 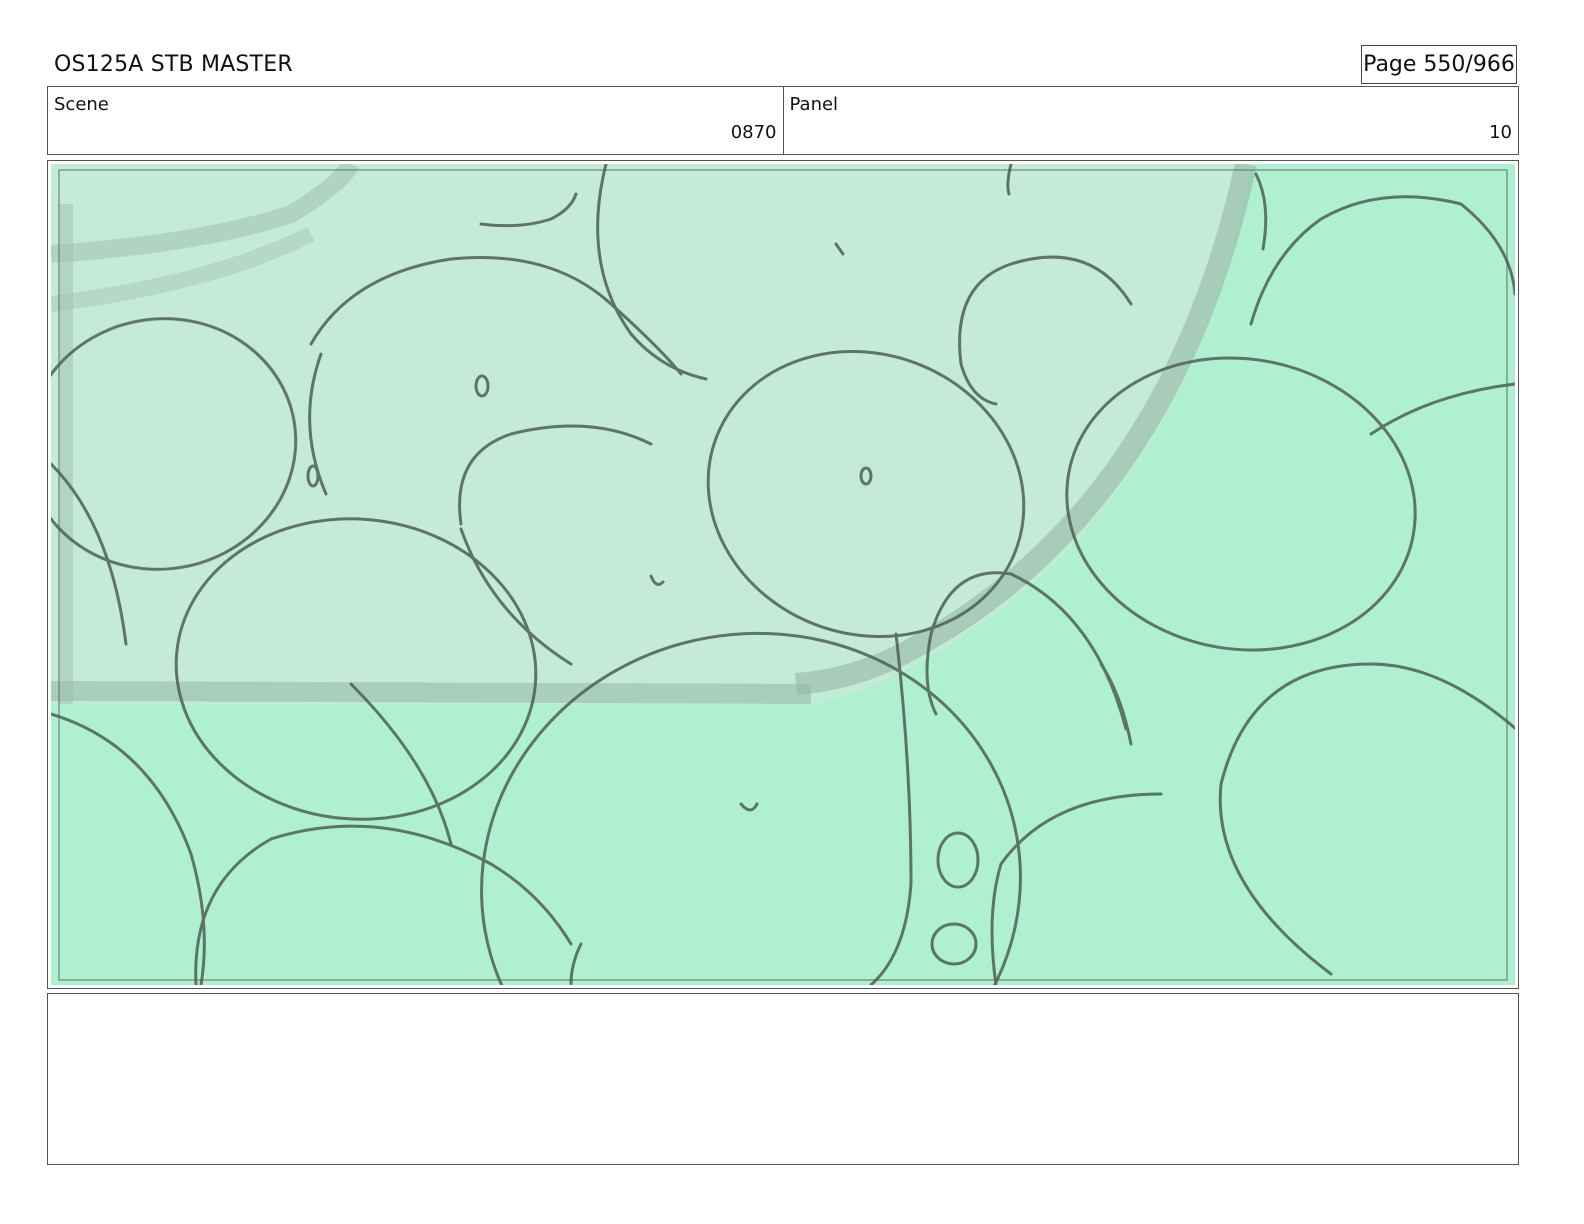 What do you see at coordinates (1500, 132) in the screenshot?
I see `panel-value: 10` at bounding box center [1500, 132].